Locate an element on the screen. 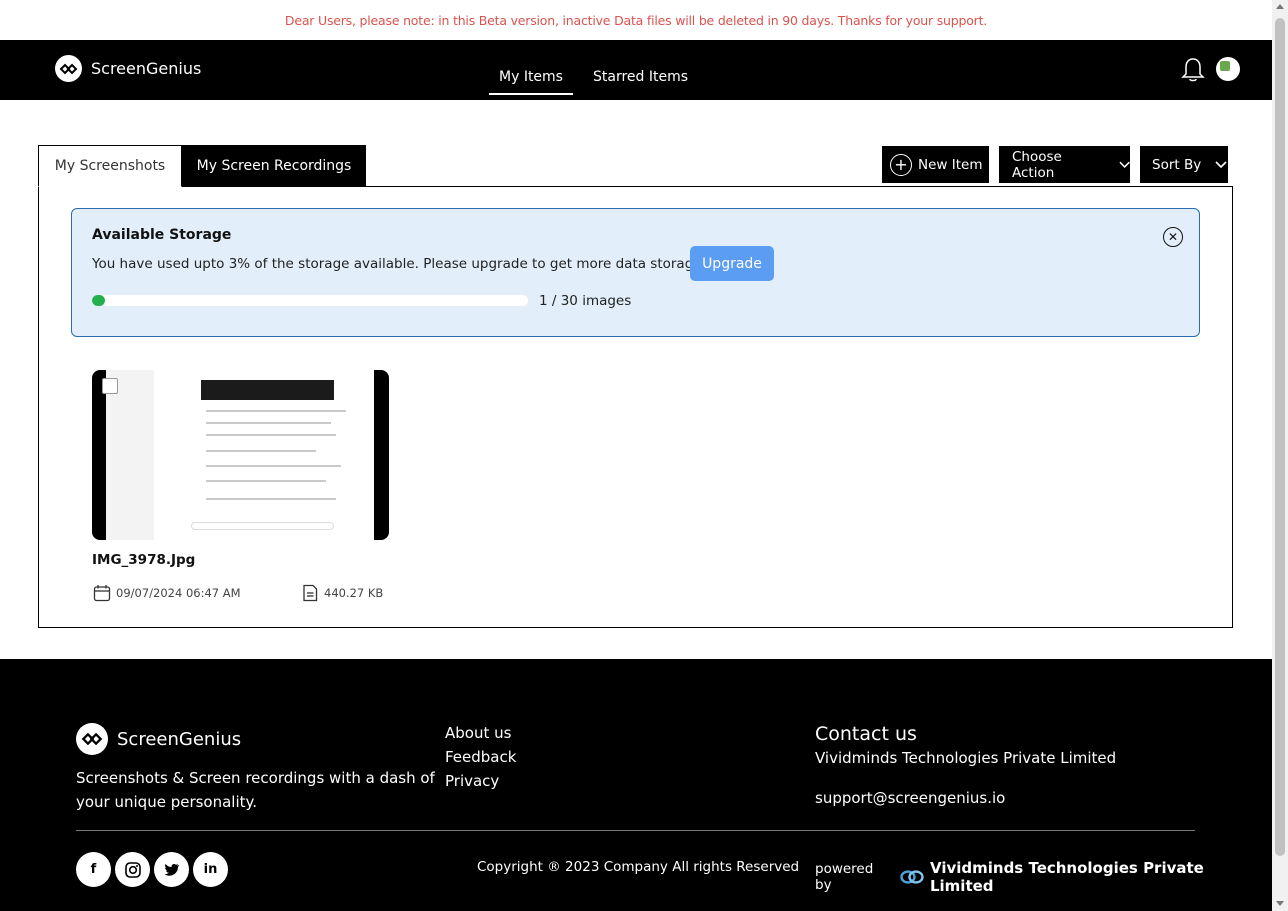  twitter-icon is located at coordinates (171, 869).